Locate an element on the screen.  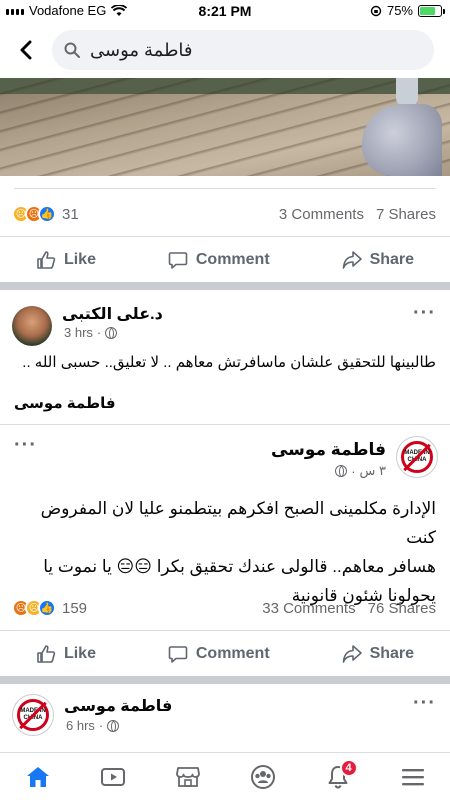
shares-count: 76 Shares is located at coordinates (402, 608).